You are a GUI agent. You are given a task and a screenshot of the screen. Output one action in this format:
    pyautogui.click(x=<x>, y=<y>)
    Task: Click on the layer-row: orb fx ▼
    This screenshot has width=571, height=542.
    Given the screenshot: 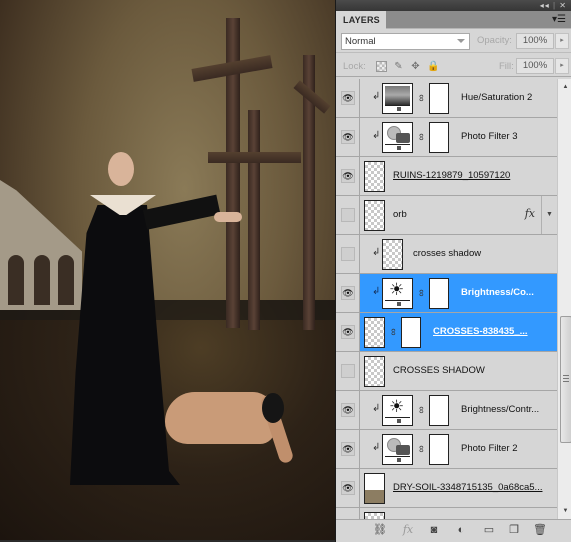 What is the action you would take?
    pyautogui.click(x=446, y=215)
    